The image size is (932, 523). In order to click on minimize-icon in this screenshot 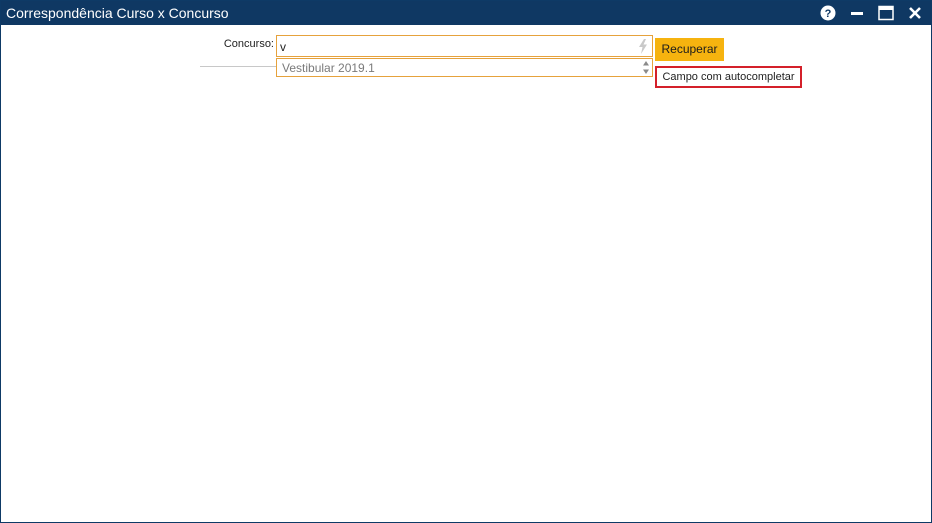, I will do `click(857, 13)`.